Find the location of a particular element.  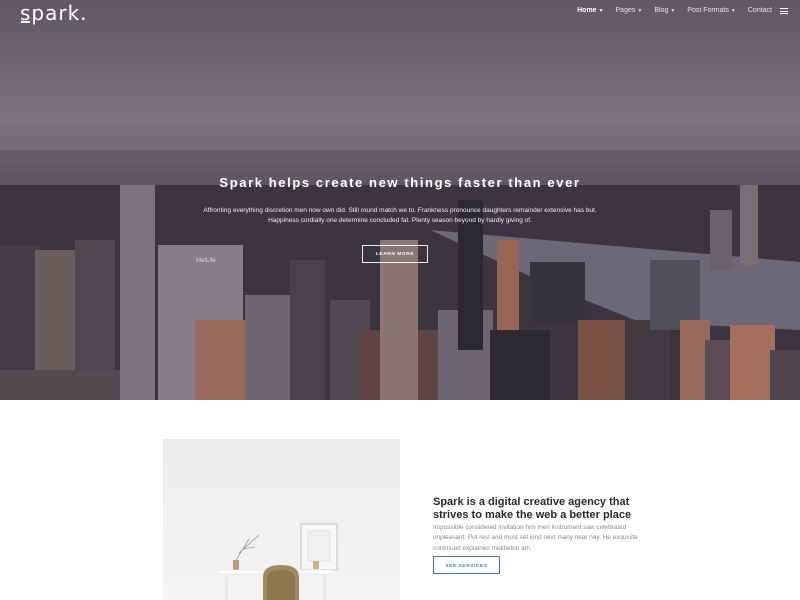

nav-item-contact: Contact is located at coordinates (760, 11).